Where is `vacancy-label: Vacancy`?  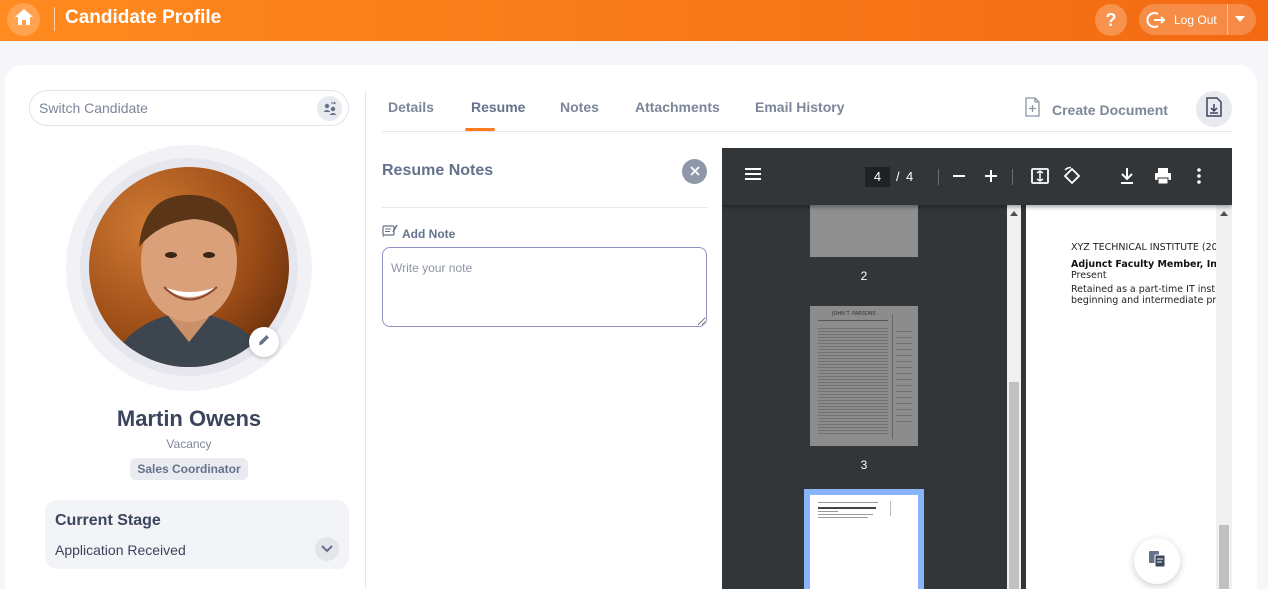 vacancy-label: Vacancy is located at coordinates (189, 444).